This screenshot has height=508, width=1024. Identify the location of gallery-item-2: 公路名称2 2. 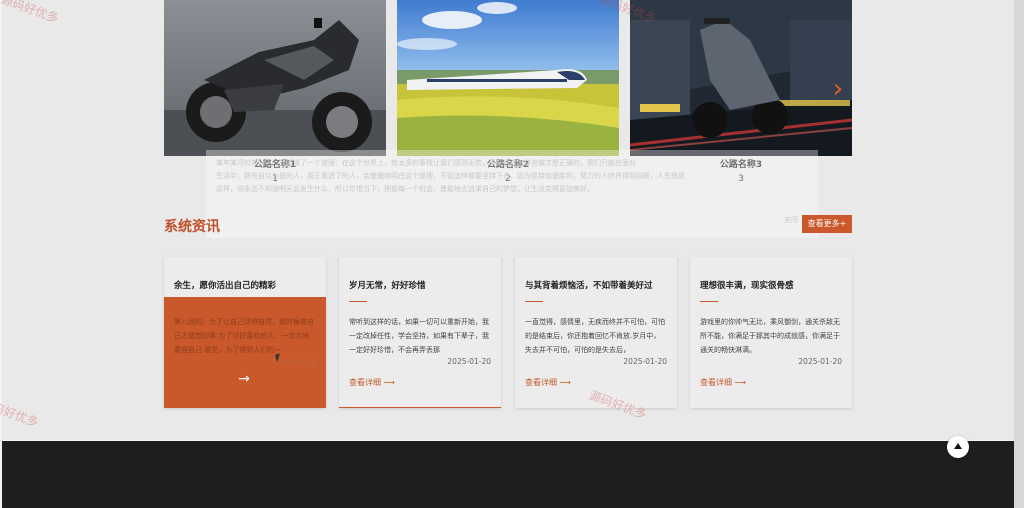
(508, 92).